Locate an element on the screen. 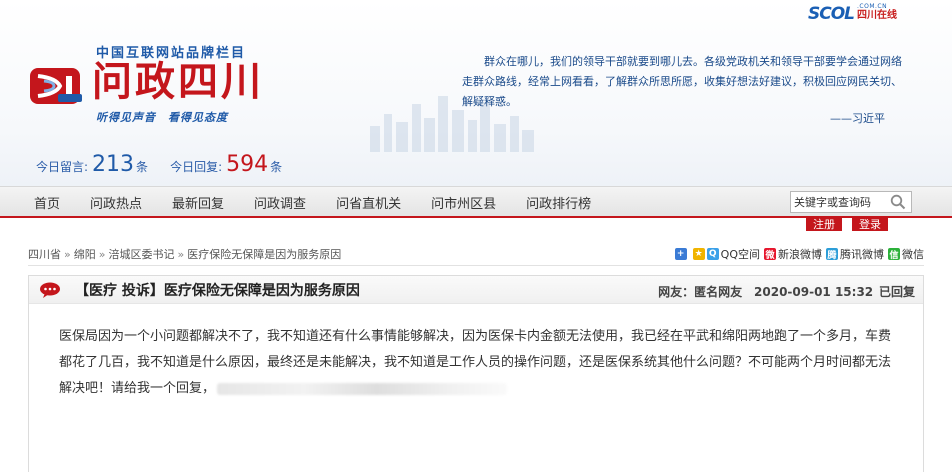  nav-item-survey: 问政调查 is located at coordinates (280, 202).